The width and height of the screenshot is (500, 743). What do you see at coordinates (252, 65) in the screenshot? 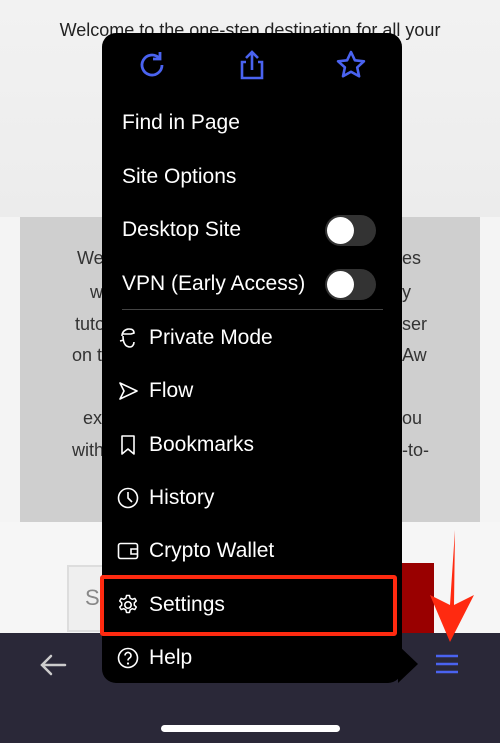
I see `share-icon` at bounding box center [252, 65].